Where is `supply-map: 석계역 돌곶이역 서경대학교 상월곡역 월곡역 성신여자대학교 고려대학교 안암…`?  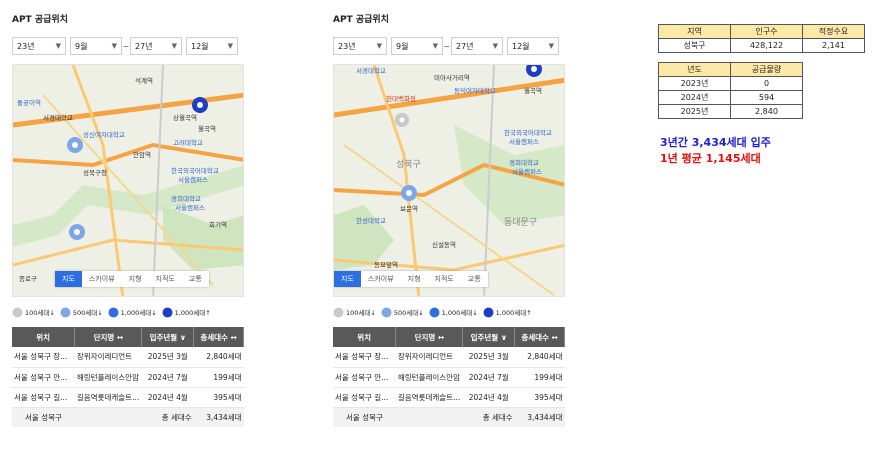 supply-map: 석계역 돌곶이역 서경대학교 상월곡역 월곡역 성신여자대학교 고려대학교 안암… is located at coordinates (128, 180).